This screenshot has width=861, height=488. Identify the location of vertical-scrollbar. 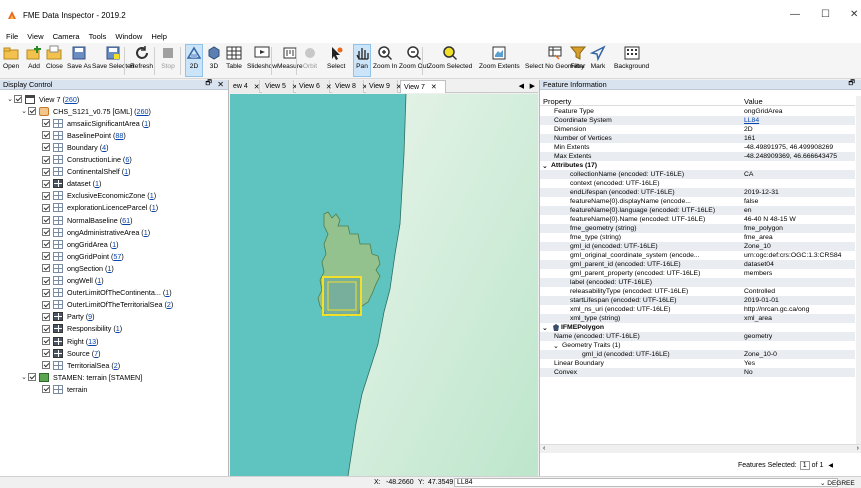
(858, 270).